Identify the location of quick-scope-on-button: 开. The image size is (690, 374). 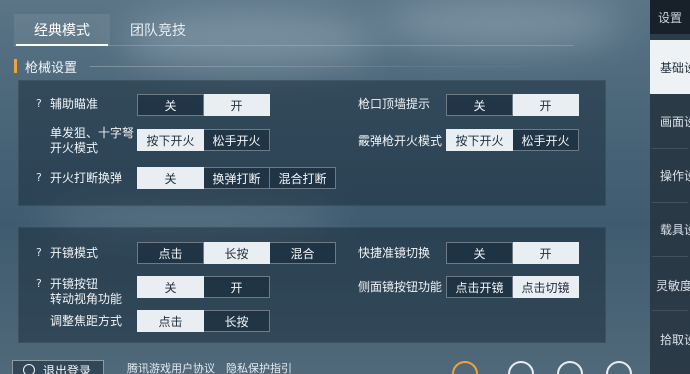
(546, 253).